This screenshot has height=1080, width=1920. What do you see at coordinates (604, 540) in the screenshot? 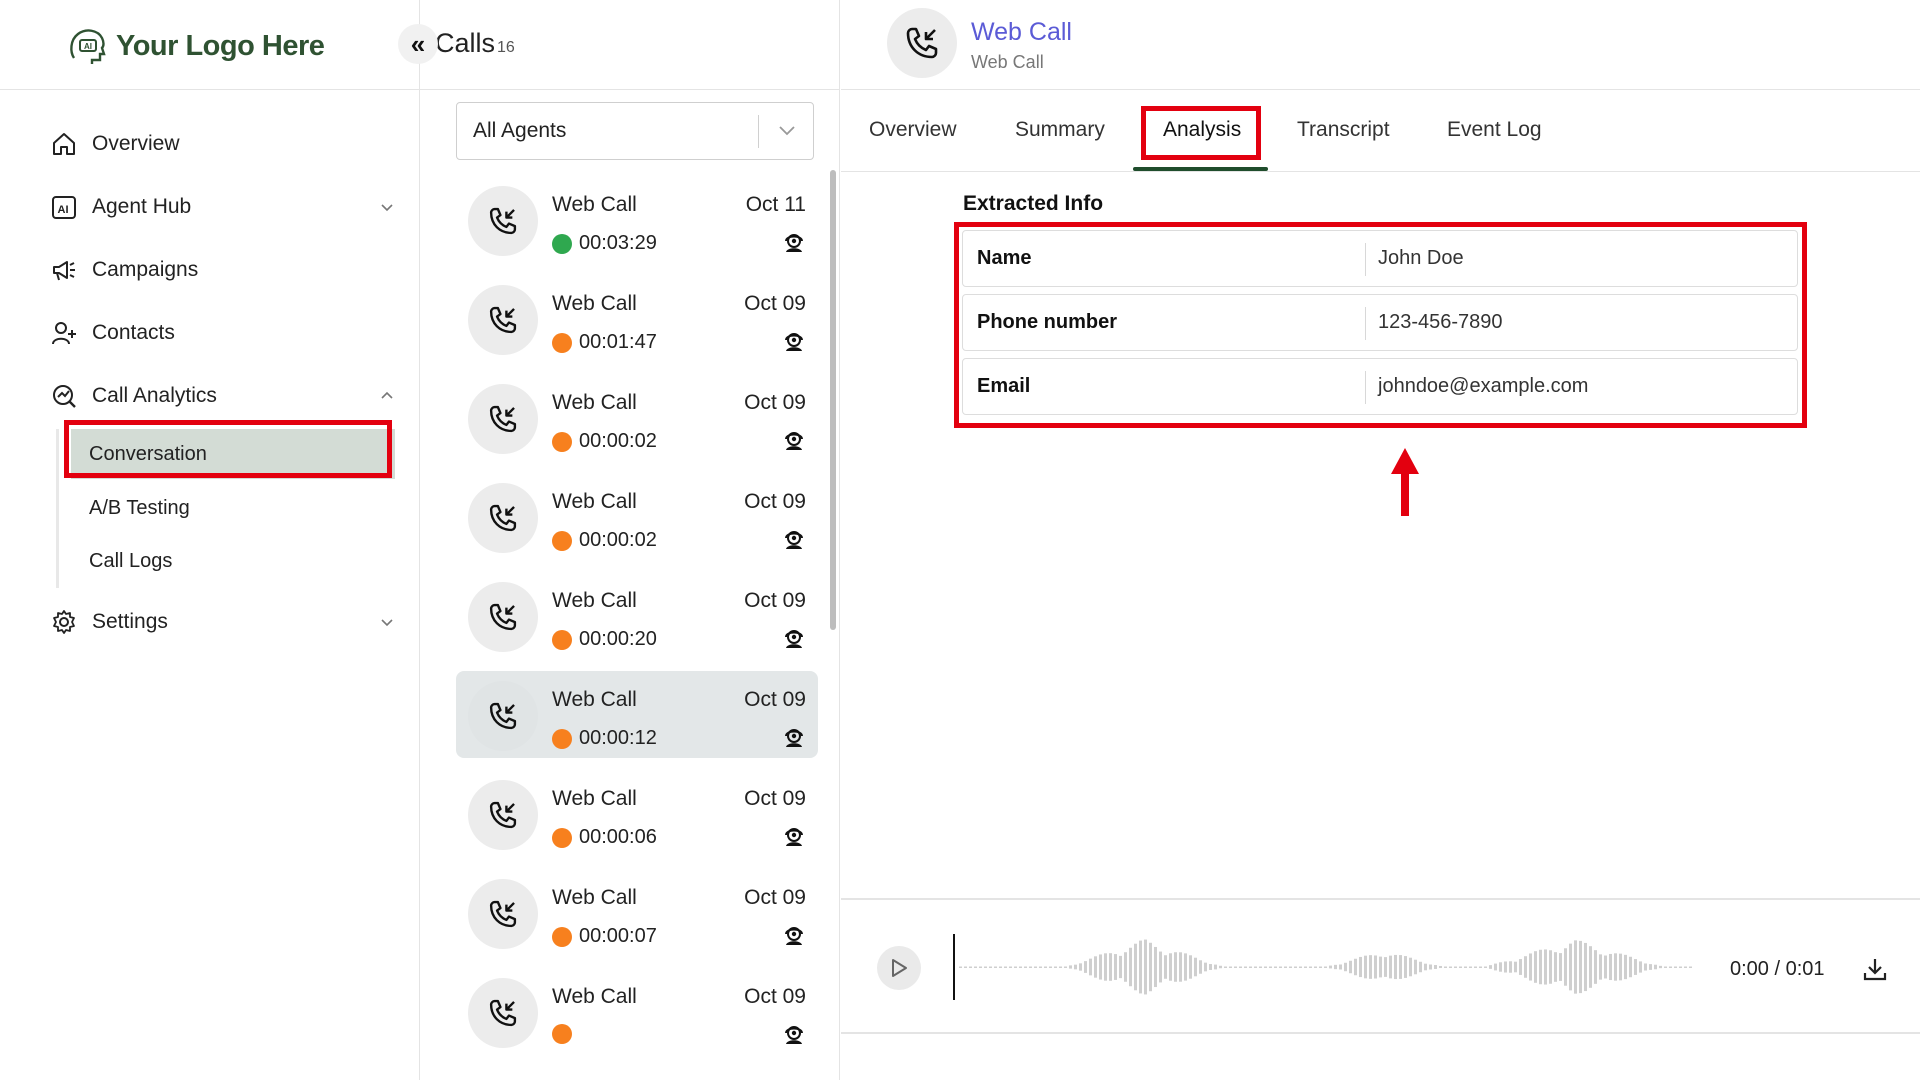
I see `call-duration: 00:00:02` at bounding box center [604, 540].